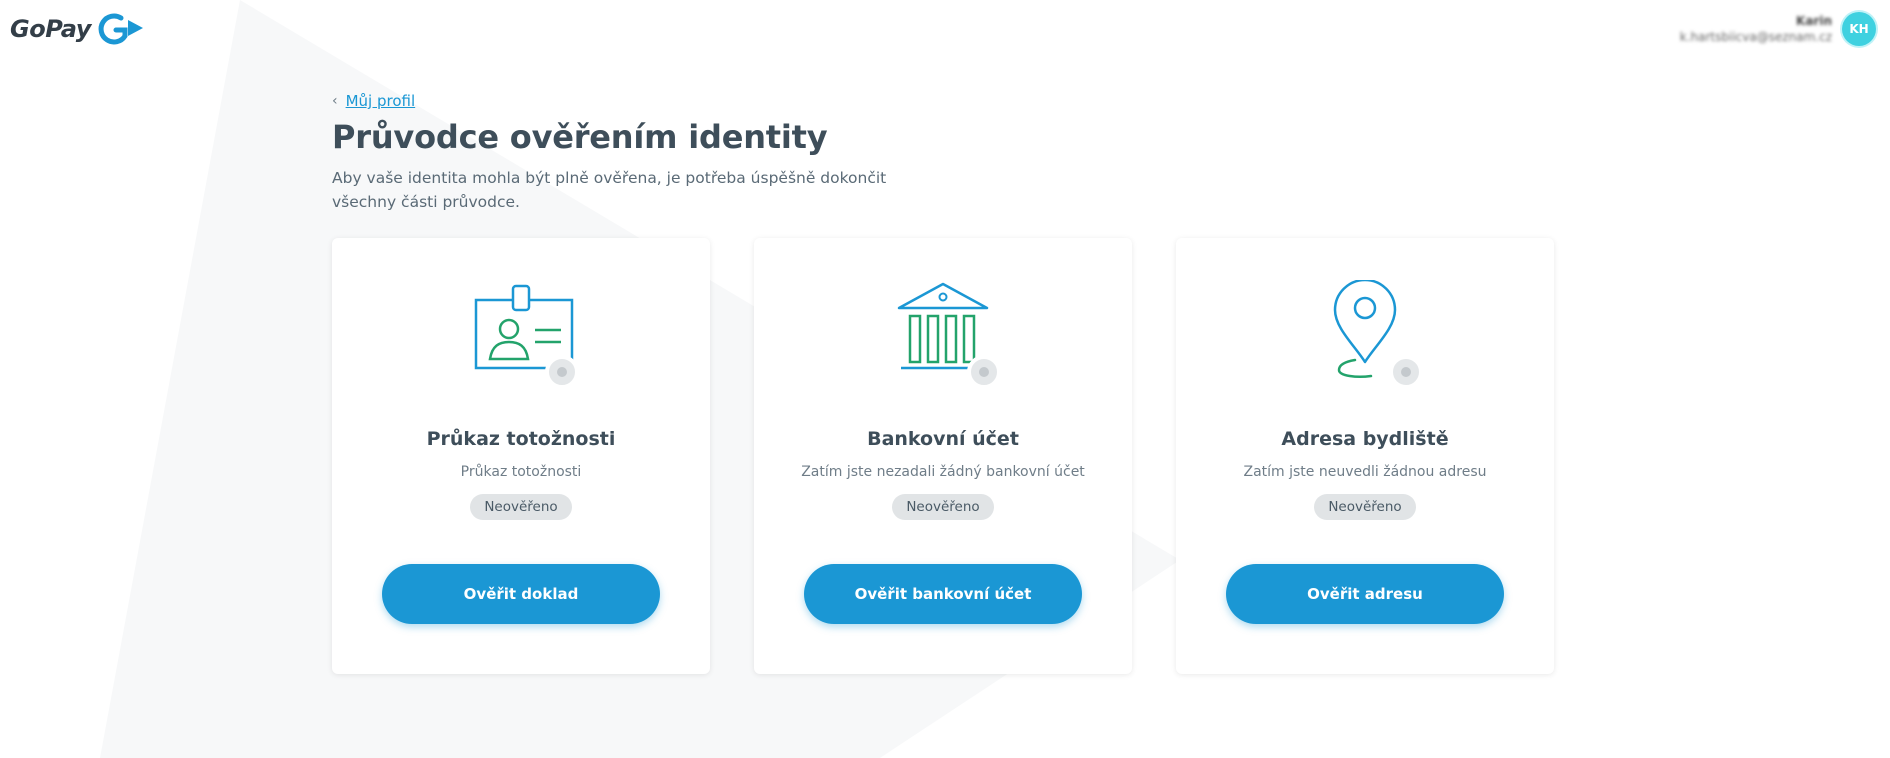  Describe the element at coordinates (943, 338) in the screenshot. I see `bank-icon` at that location.